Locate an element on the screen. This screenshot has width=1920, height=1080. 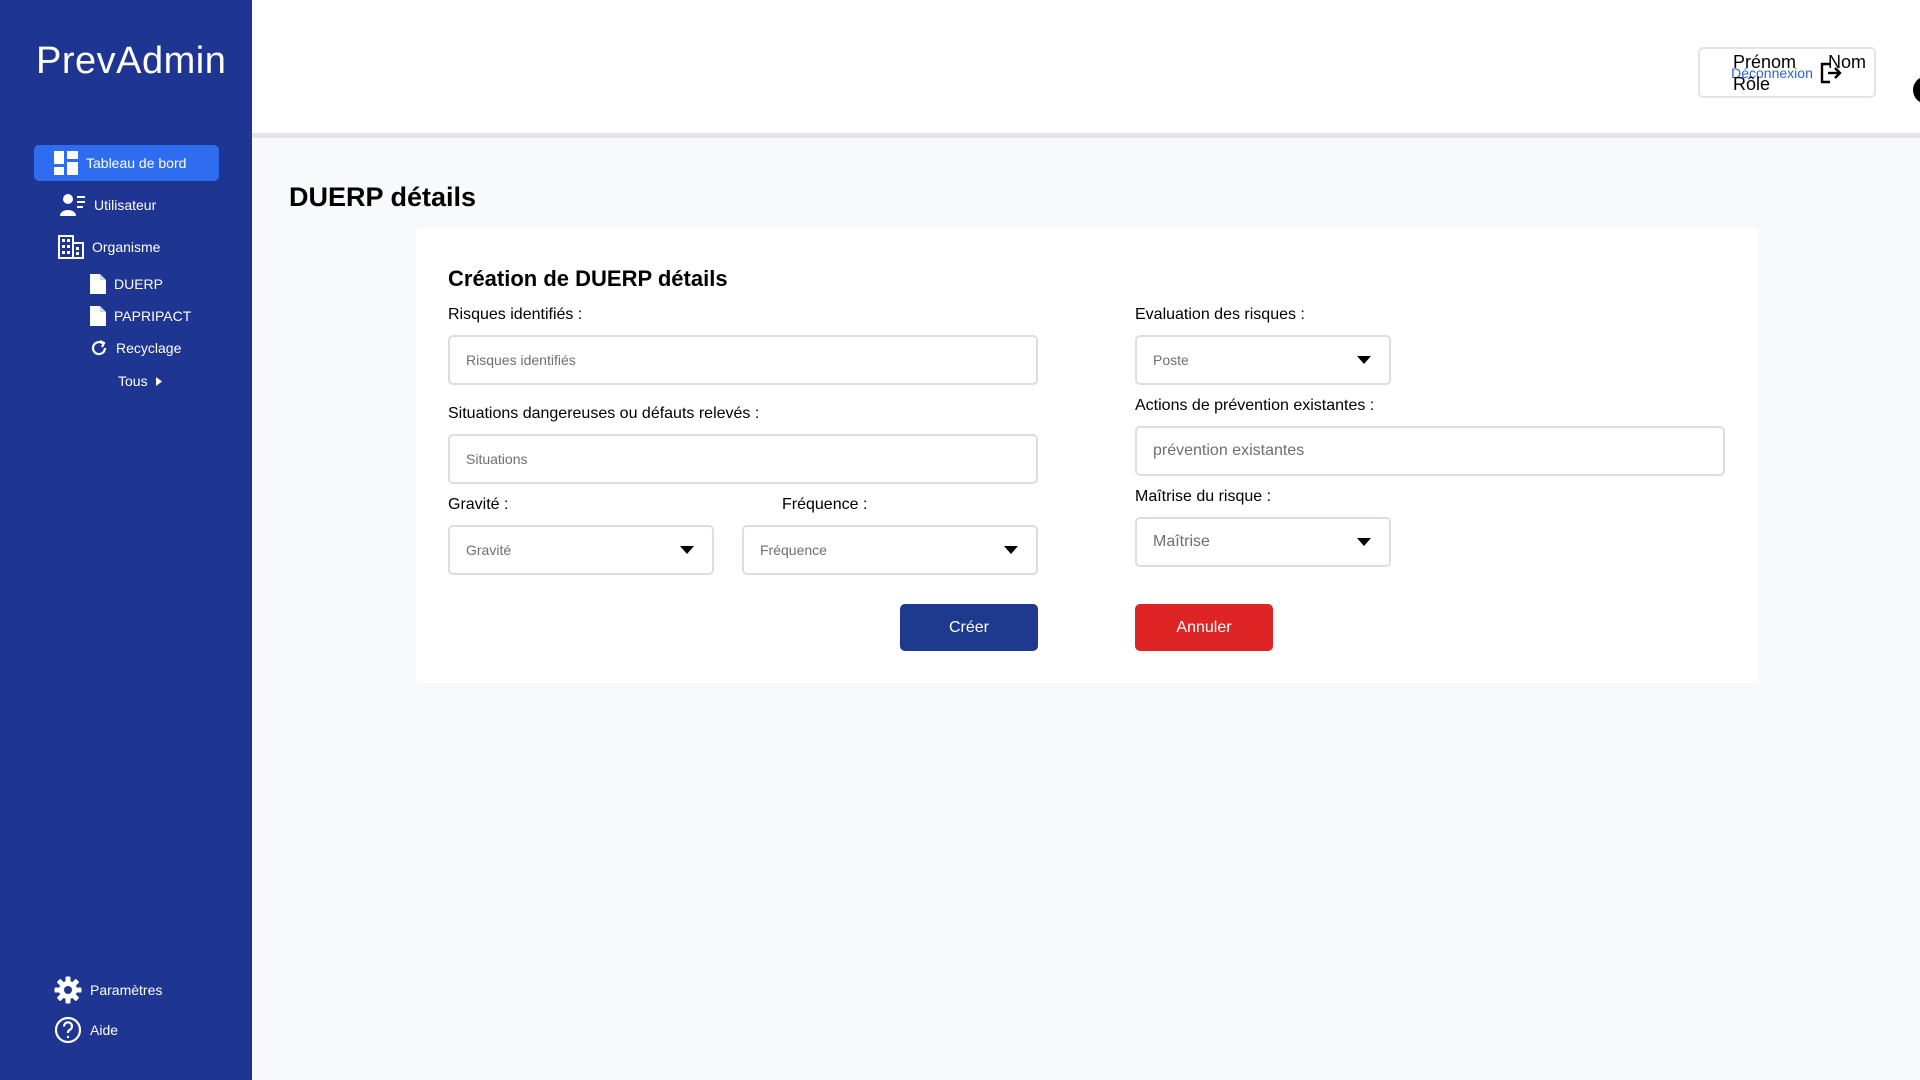
evaluation-select: Poste is located at coordinates (1263, 360).